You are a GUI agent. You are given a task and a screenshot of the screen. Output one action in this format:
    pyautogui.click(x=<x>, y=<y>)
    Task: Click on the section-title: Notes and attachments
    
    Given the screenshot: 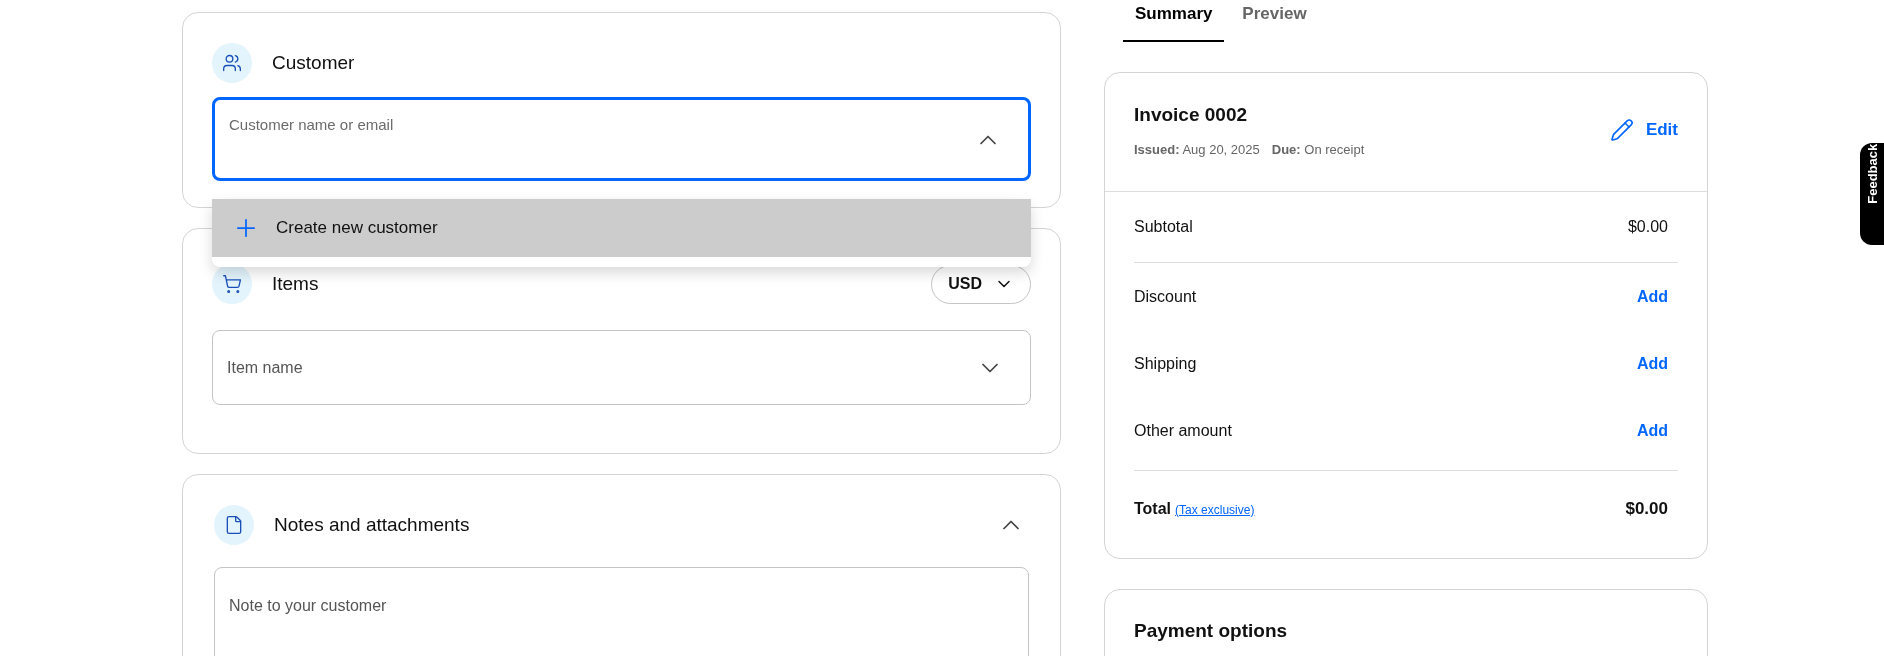 What is the action you would take?
    pyautogui.click(x=372, y=524)
    